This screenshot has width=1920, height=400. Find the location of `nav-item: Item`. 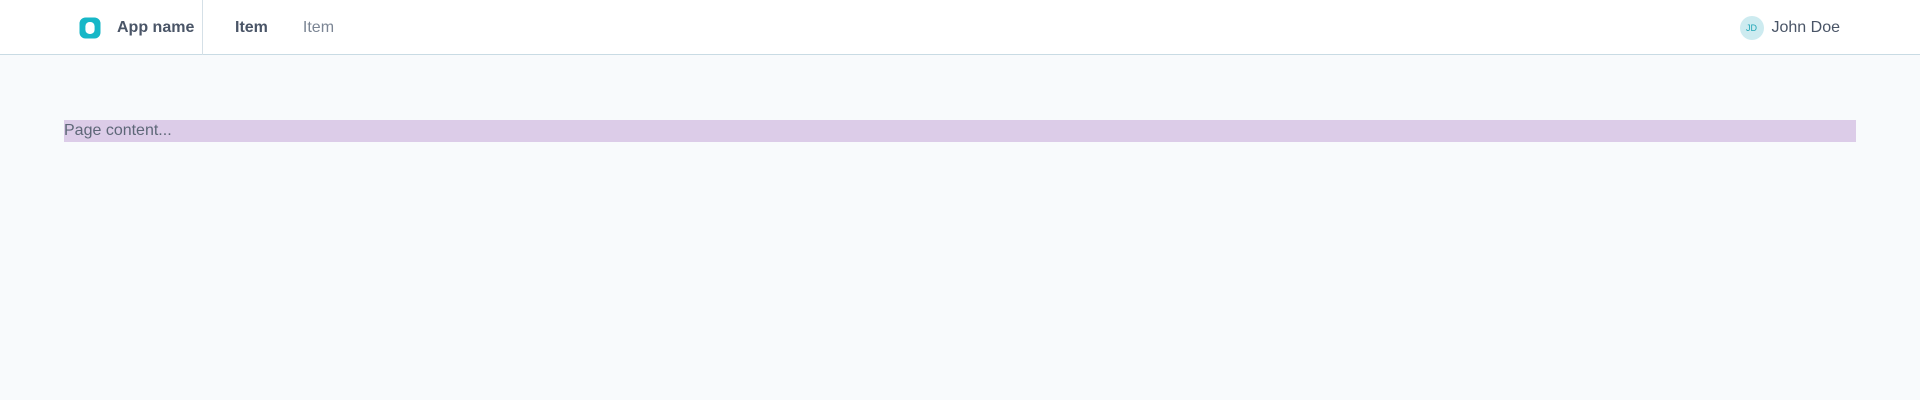

nav-item: Item is located at coordinates (318, 28).